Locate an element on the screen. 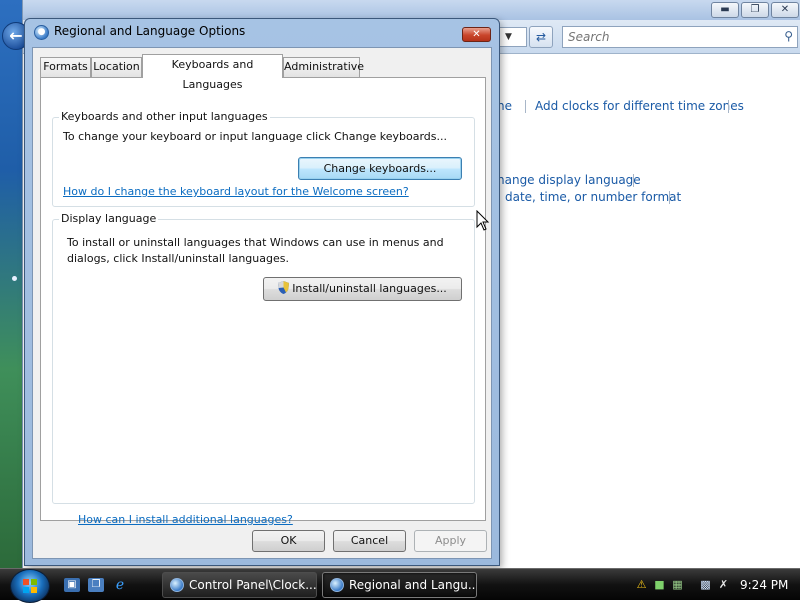  minimize-button: ▬ is located at coordinates (725, 10).